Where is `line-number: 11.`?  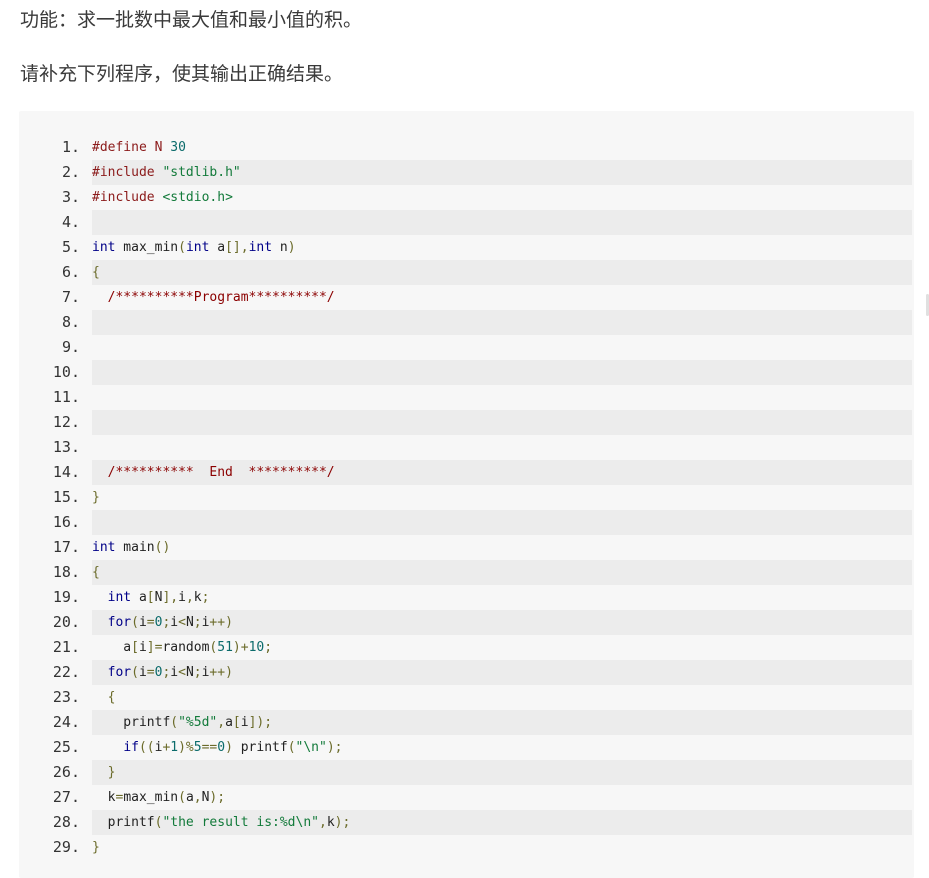
line-number: 11. is located at coordinates (66, 397).